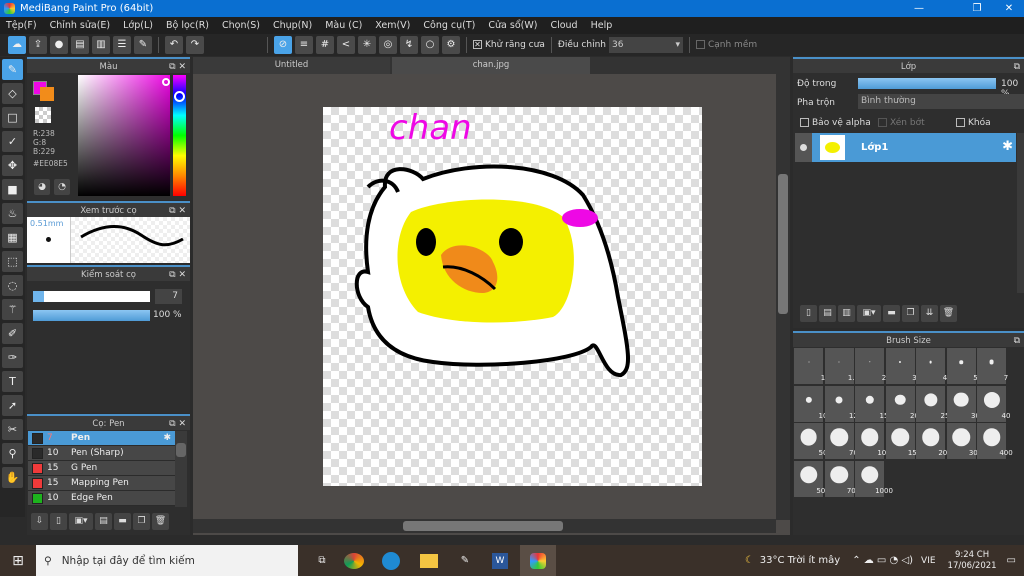  I want to click on brush-size-option: 12, so click(841, 403).